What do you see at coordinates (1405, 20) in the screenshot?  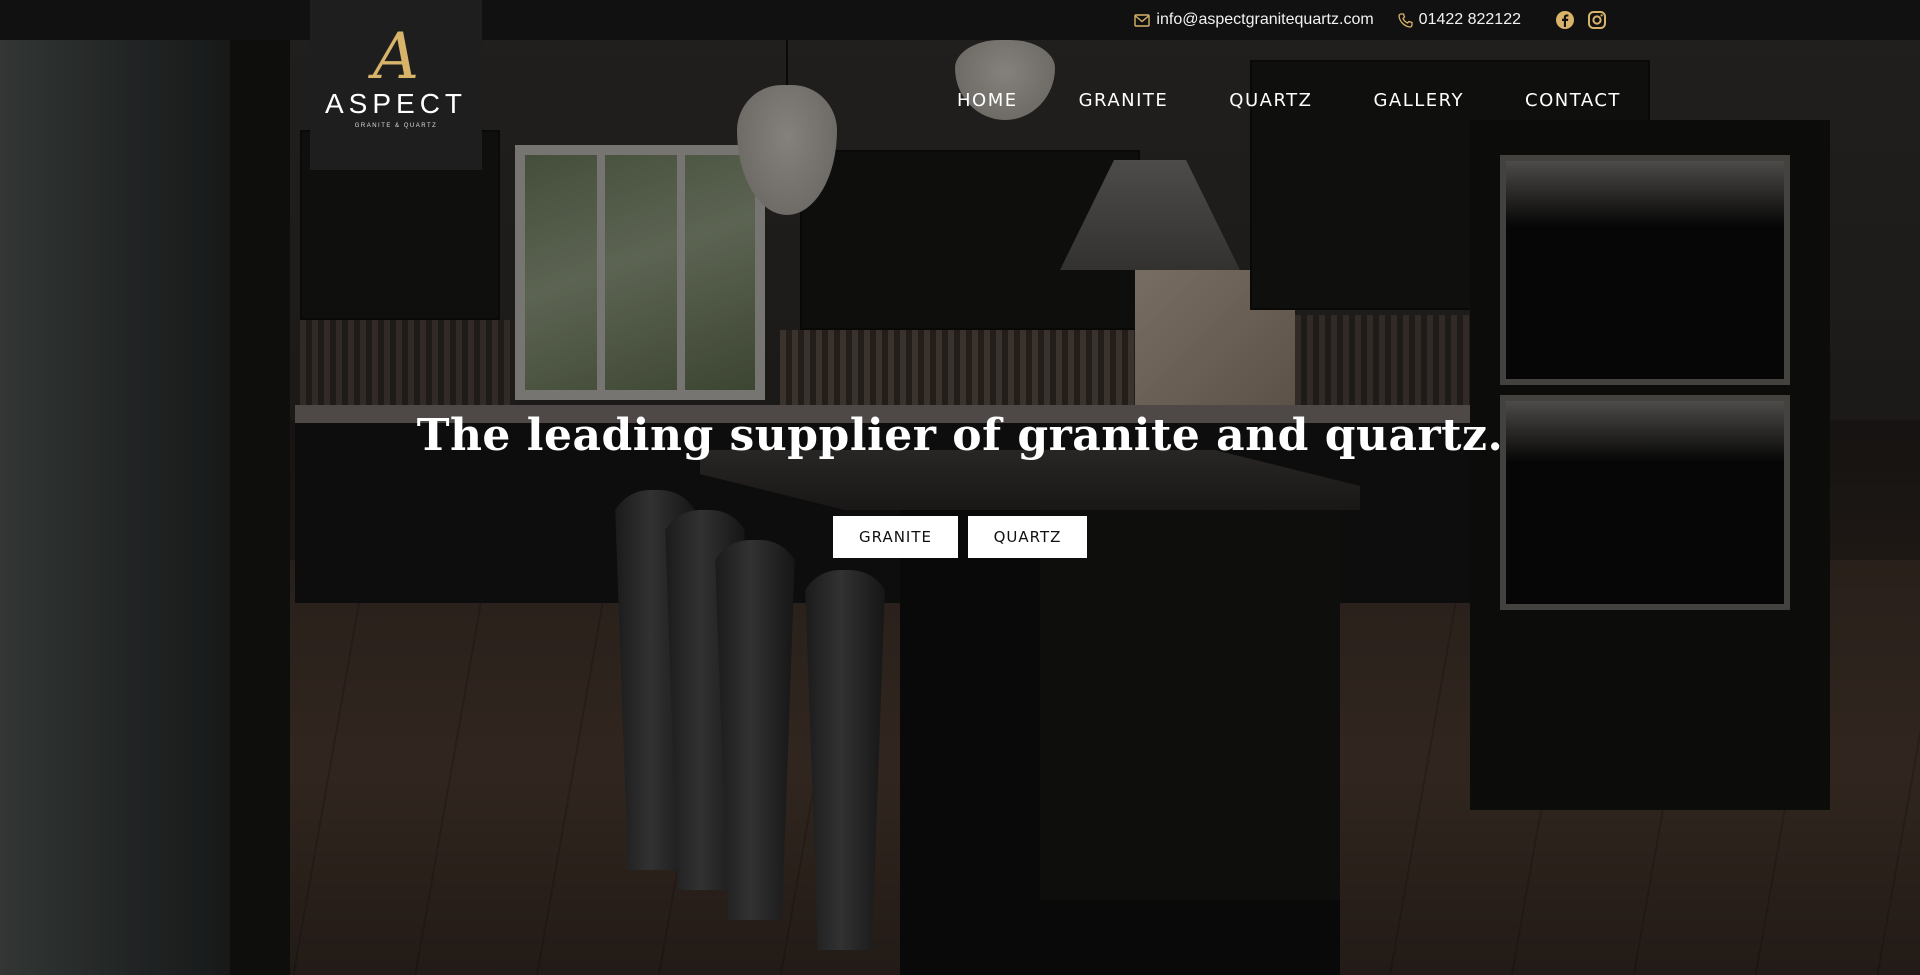 I see `phone-icon` at bounding box center [1405, 20].